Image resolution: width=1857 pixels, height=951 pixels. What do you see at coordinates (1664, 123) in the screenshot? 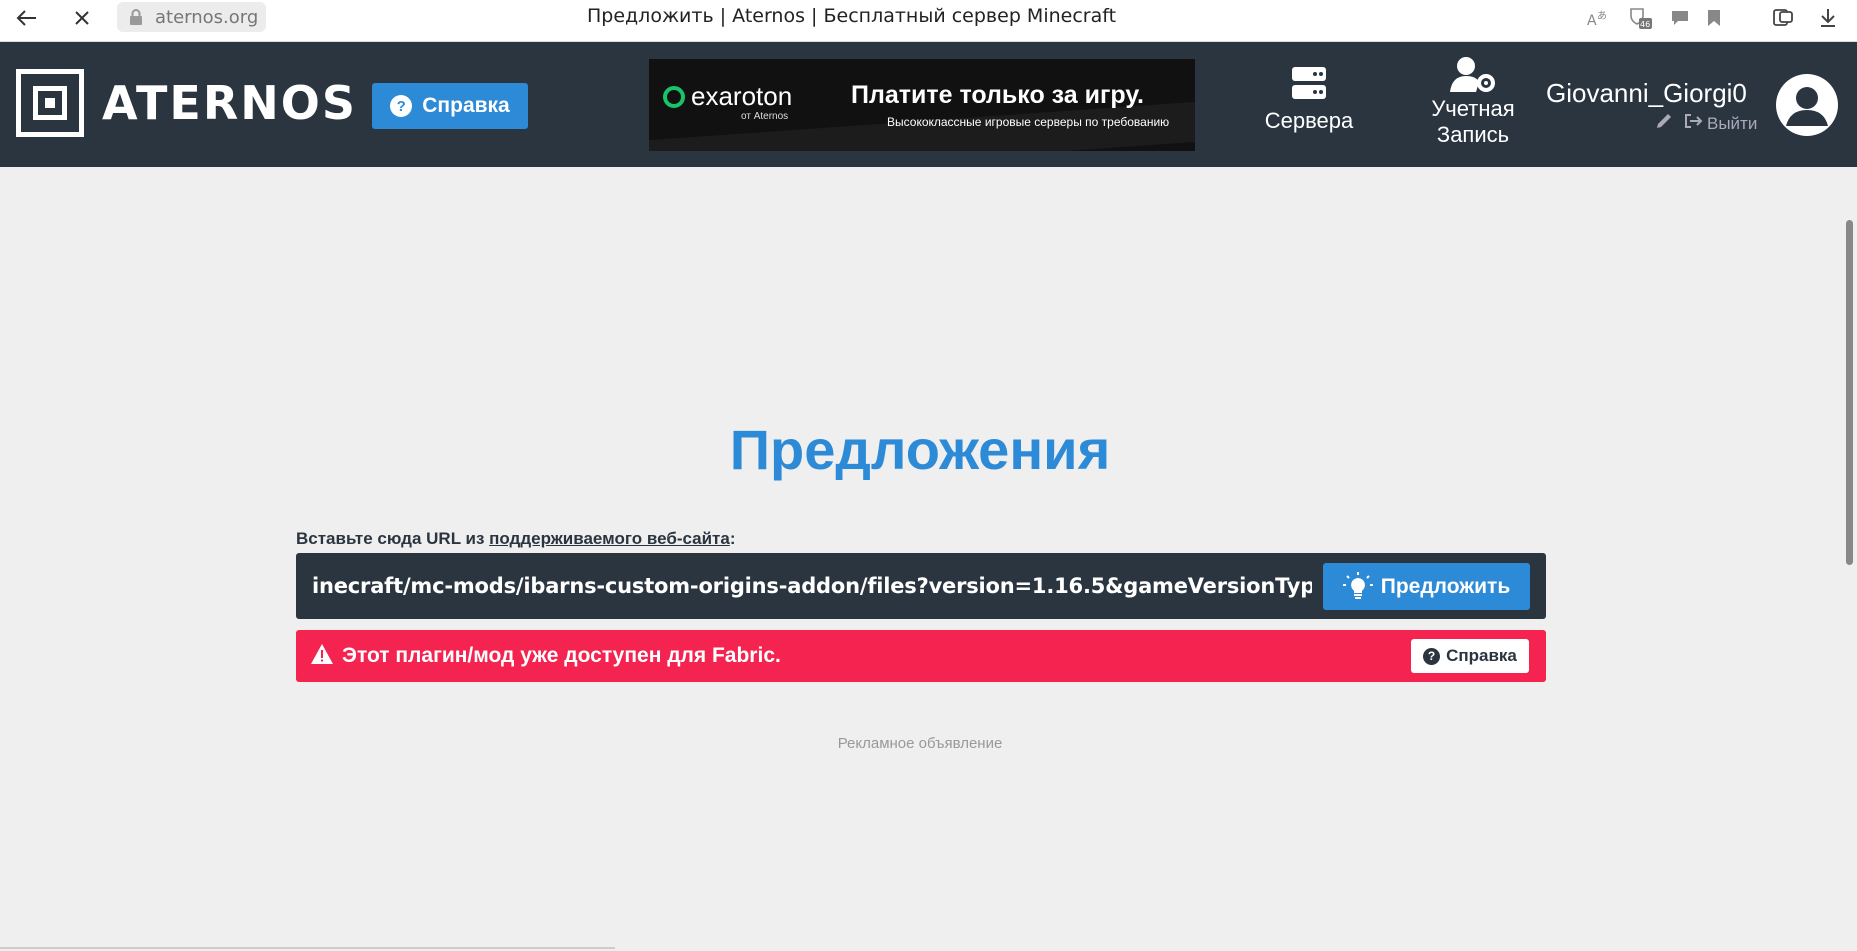
I see `edit-pencil-icon` at bounding box center [1664, 123].